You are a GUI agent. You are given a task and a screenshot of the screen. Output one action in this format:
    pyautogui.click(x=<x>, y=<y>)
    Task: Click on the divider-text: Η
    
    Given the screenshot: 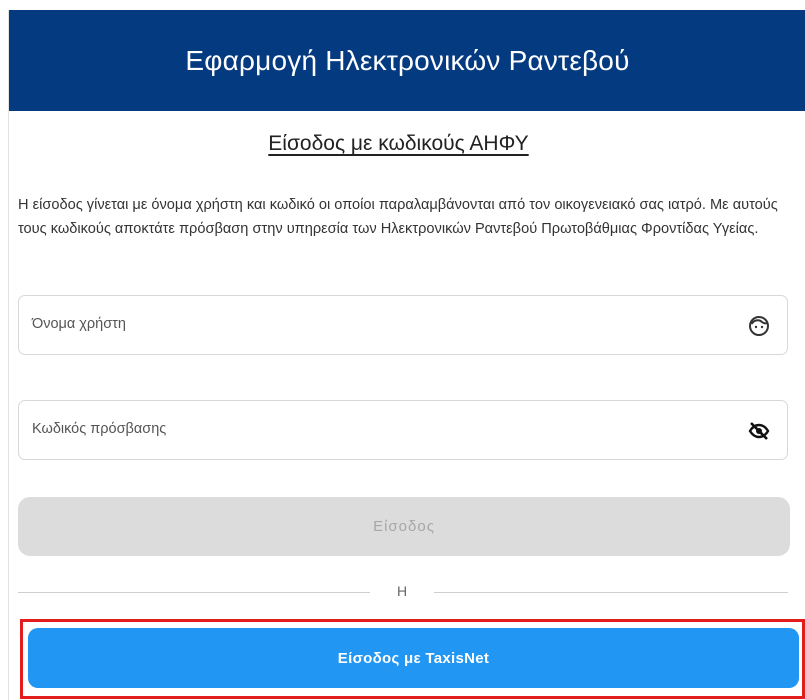 What is the action you would take?
    pyautogui.click(x=402, y=591)
    